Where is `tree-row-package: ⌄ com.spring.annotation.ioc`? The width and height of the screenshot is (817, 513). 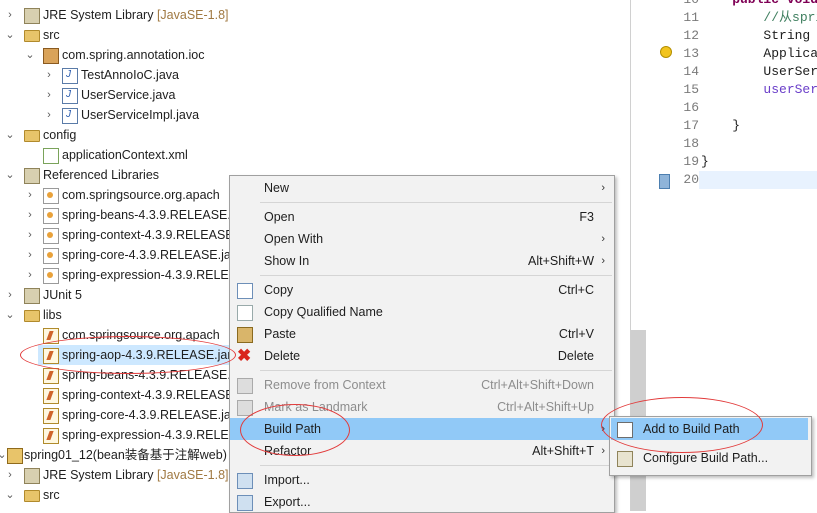 tree-row-package: ⌄ com.spring.annotation.ioc is located at coordinates (315, 55).